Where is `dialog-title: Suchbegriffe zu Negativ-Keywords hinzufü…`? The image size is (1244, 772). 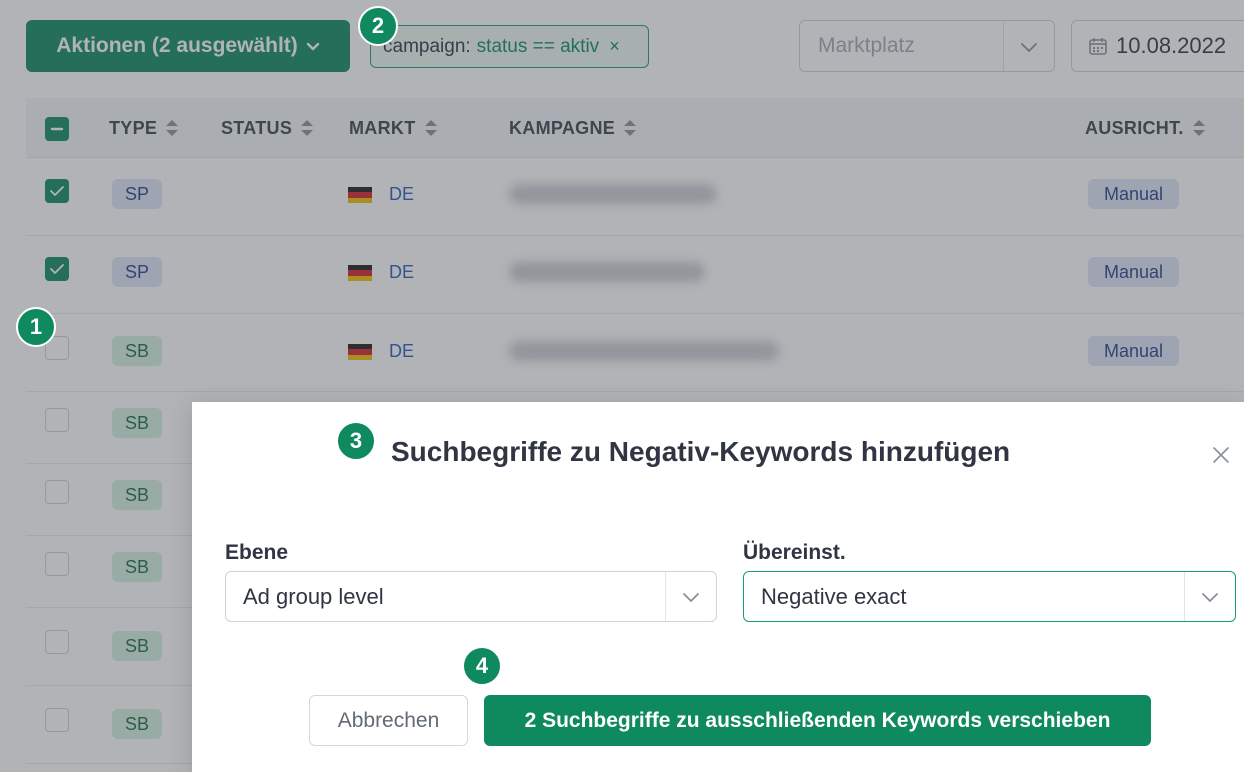
dialog-title: Suchbegriffe zu Negativ-Keywords hinzufü… is located at coordinates (701, 451).